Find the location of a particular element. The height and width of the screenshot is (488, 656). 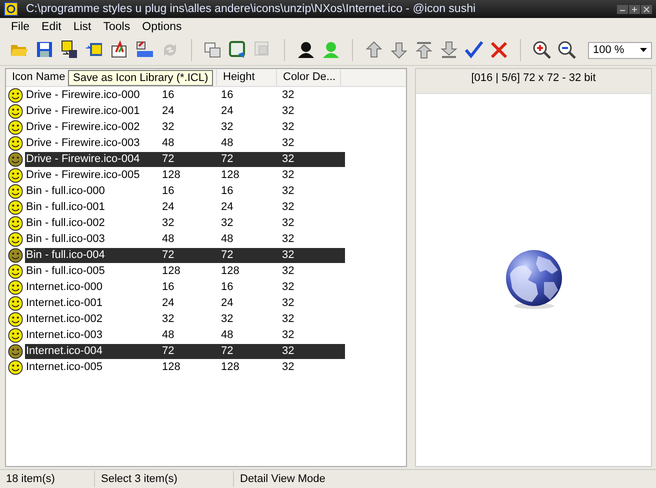

list-row: Internet.ico-001 24 24 32 is located at coordinates (185, 303).